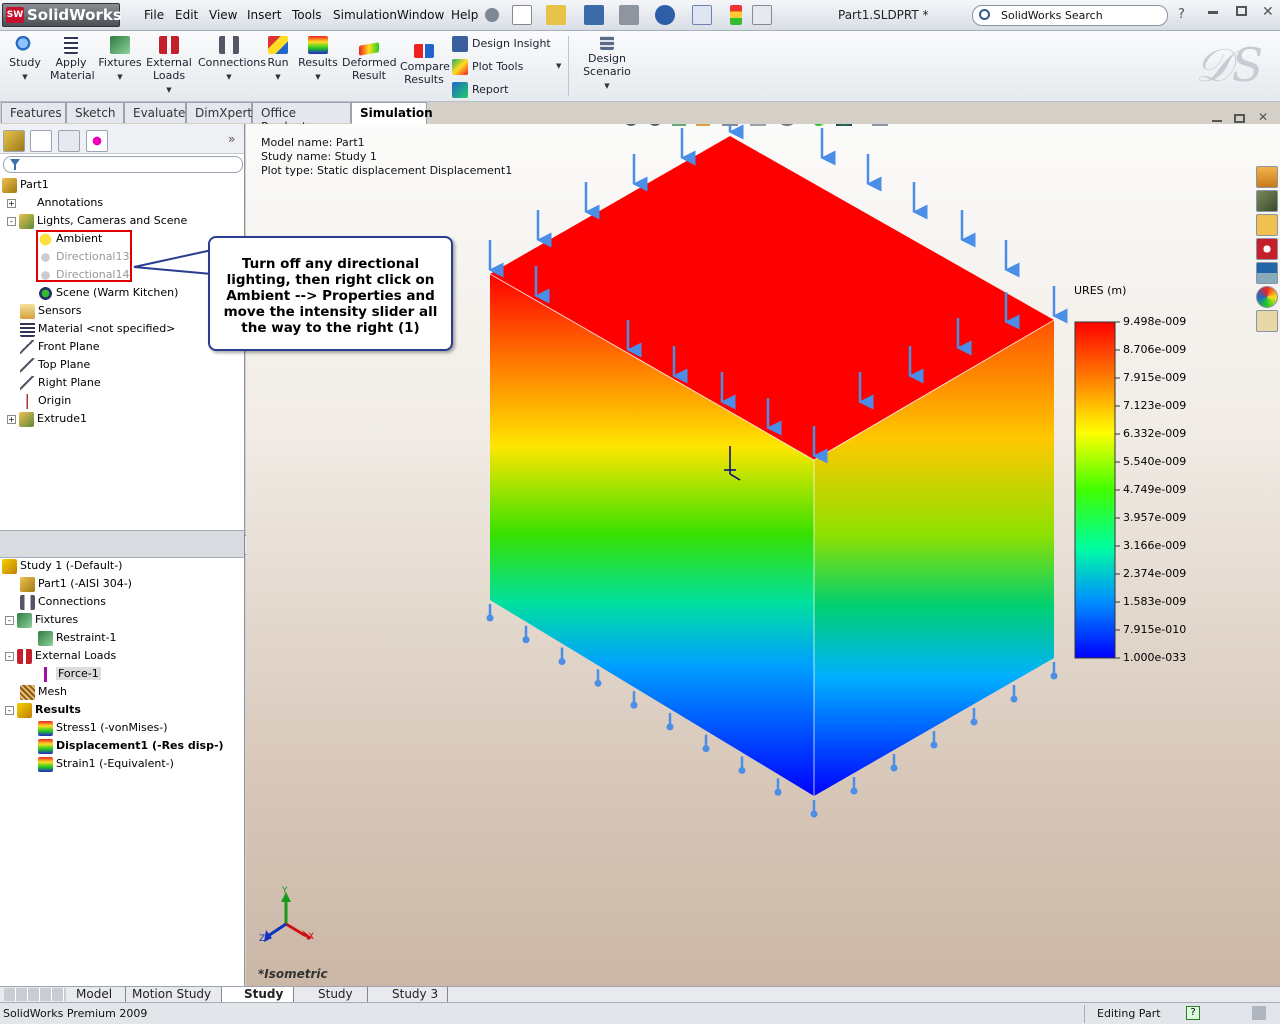 The image size is (1280, 1024). I want to click on tab-evaluate: Evaluate, so click(155, 112).